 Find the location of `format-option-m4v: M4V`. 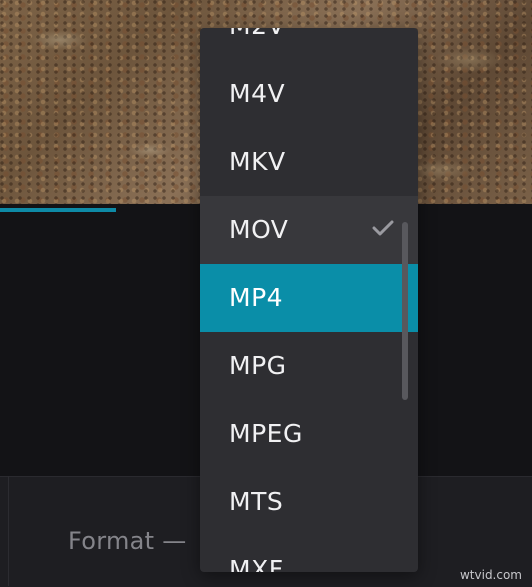

format-option-m4v: M4V is located at coordinates (309, 94).